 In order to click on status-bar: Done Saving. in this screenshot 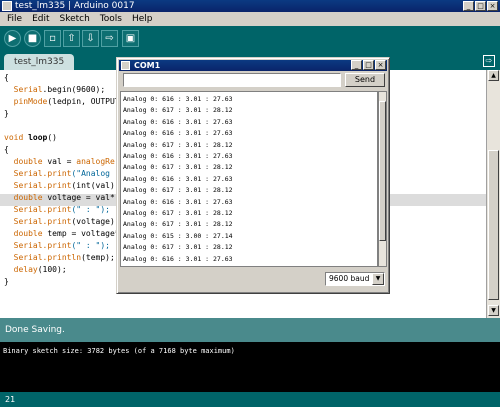, I will do `click(250, 330)`.